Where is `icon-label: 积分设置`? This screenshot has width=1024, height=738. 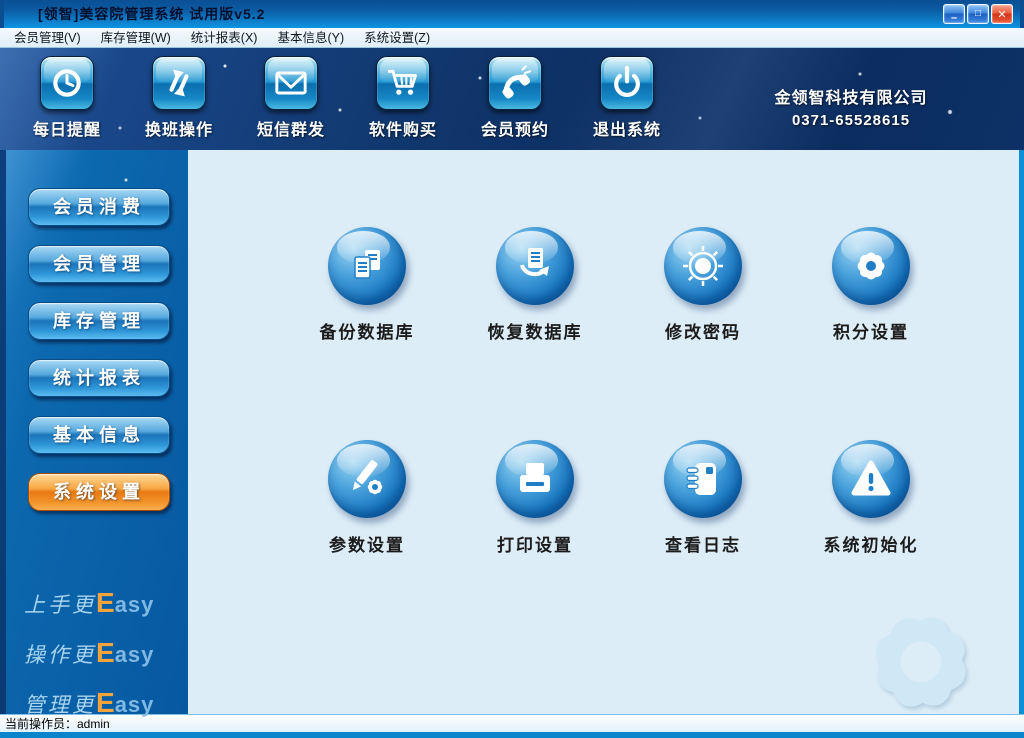 icon-label: 积分设置 is located at coordinates (871, 332).